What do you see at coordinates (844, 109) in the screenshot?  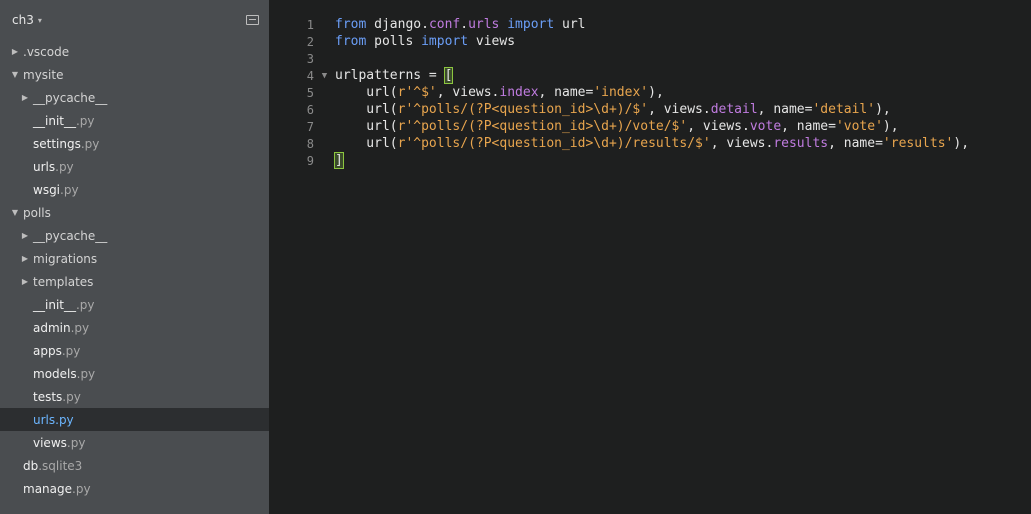 I see `code-token: 'detail'` at bounding box center [844, 109].